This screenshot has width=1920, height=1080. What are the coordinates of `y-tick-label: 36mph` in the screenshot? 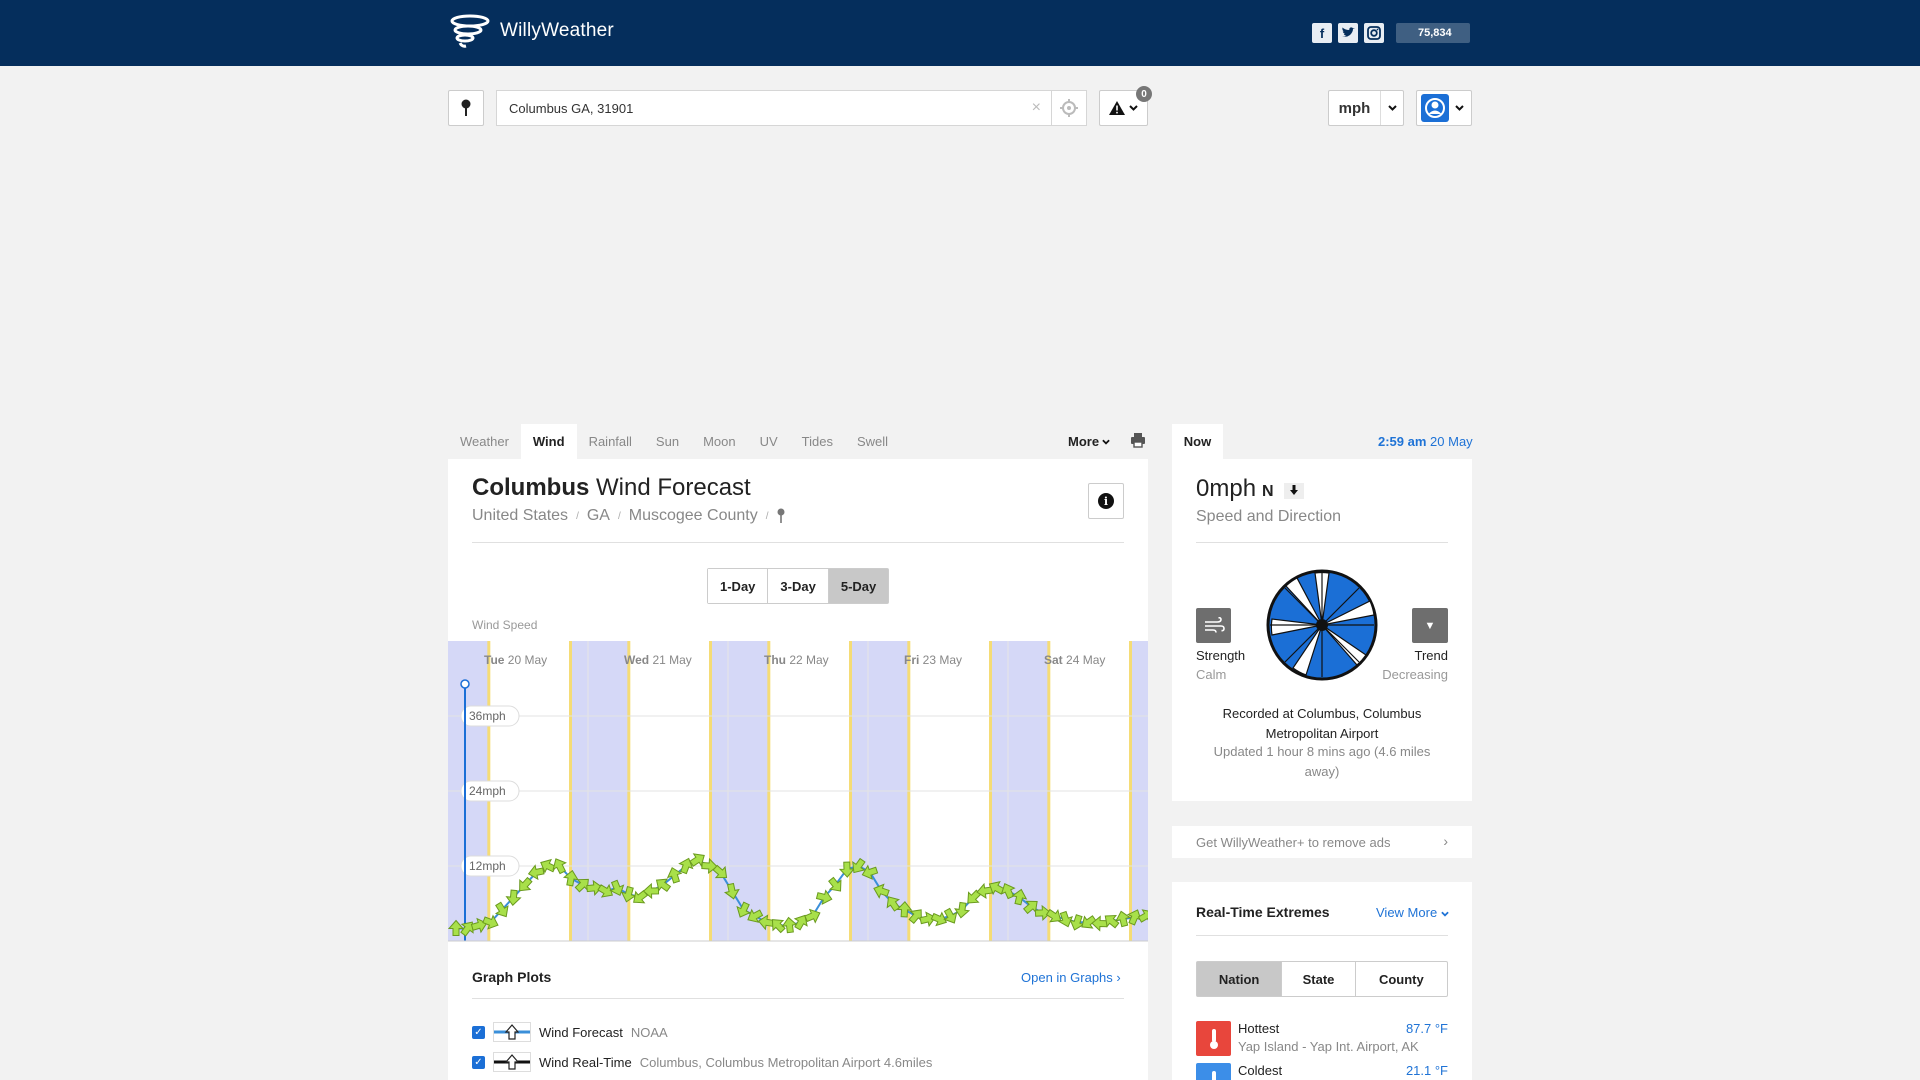 It's located at (487, 716).